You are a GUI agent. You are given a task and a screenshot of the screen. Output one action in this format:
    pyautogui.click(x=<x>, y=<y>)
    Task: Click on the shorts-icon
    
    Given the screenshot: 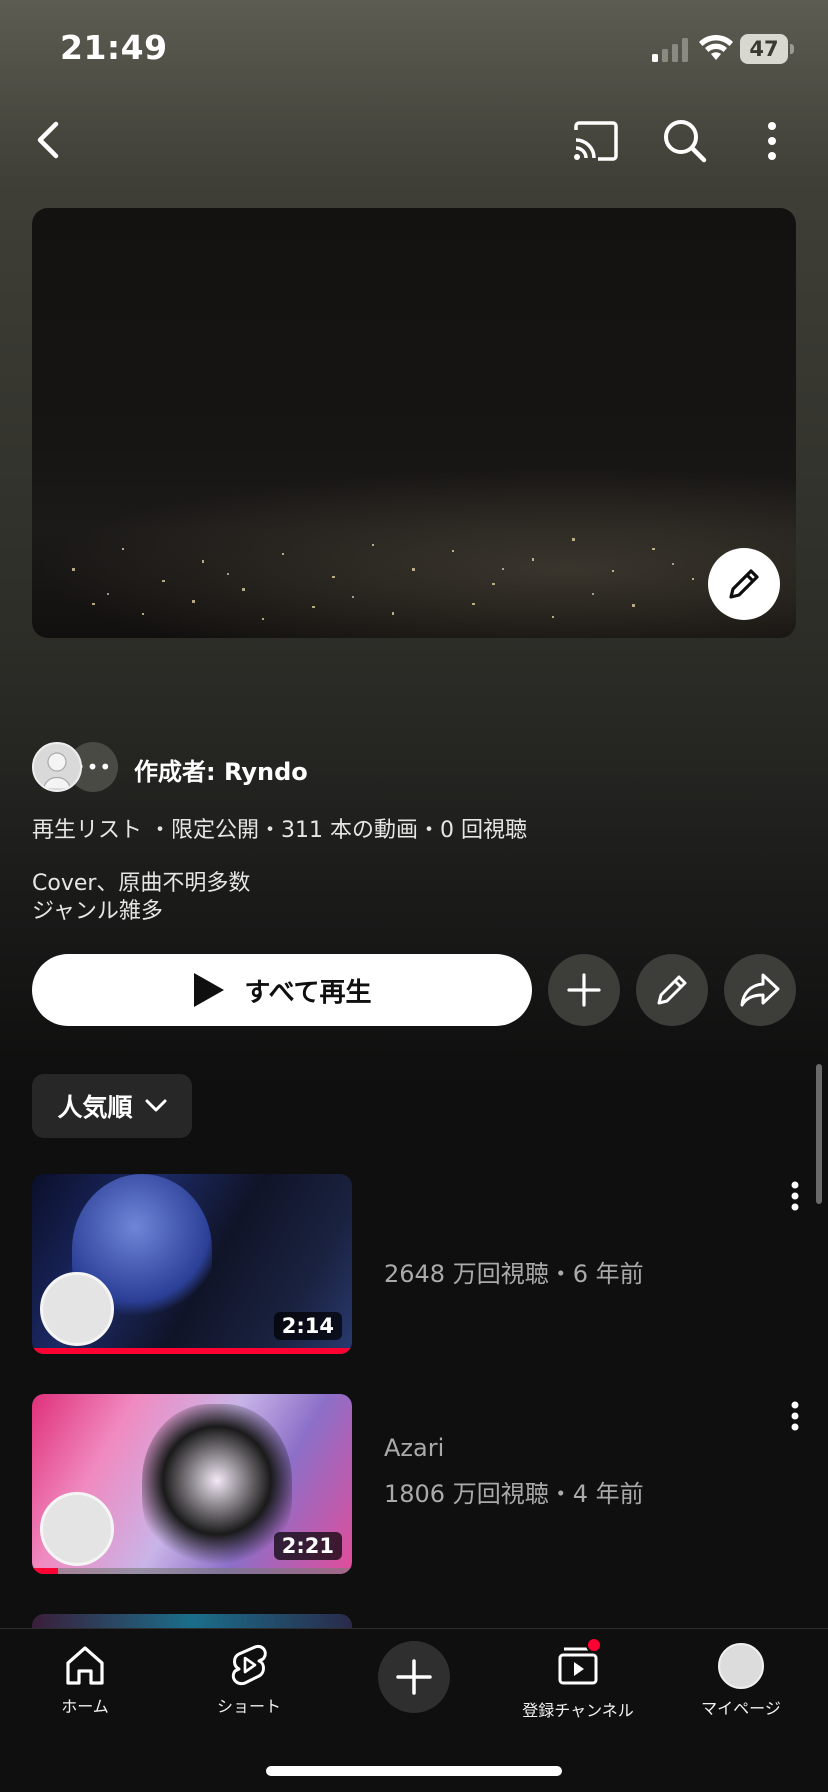 What is the action you would take?
    pyautogui.click(x=249, y=1665)
    